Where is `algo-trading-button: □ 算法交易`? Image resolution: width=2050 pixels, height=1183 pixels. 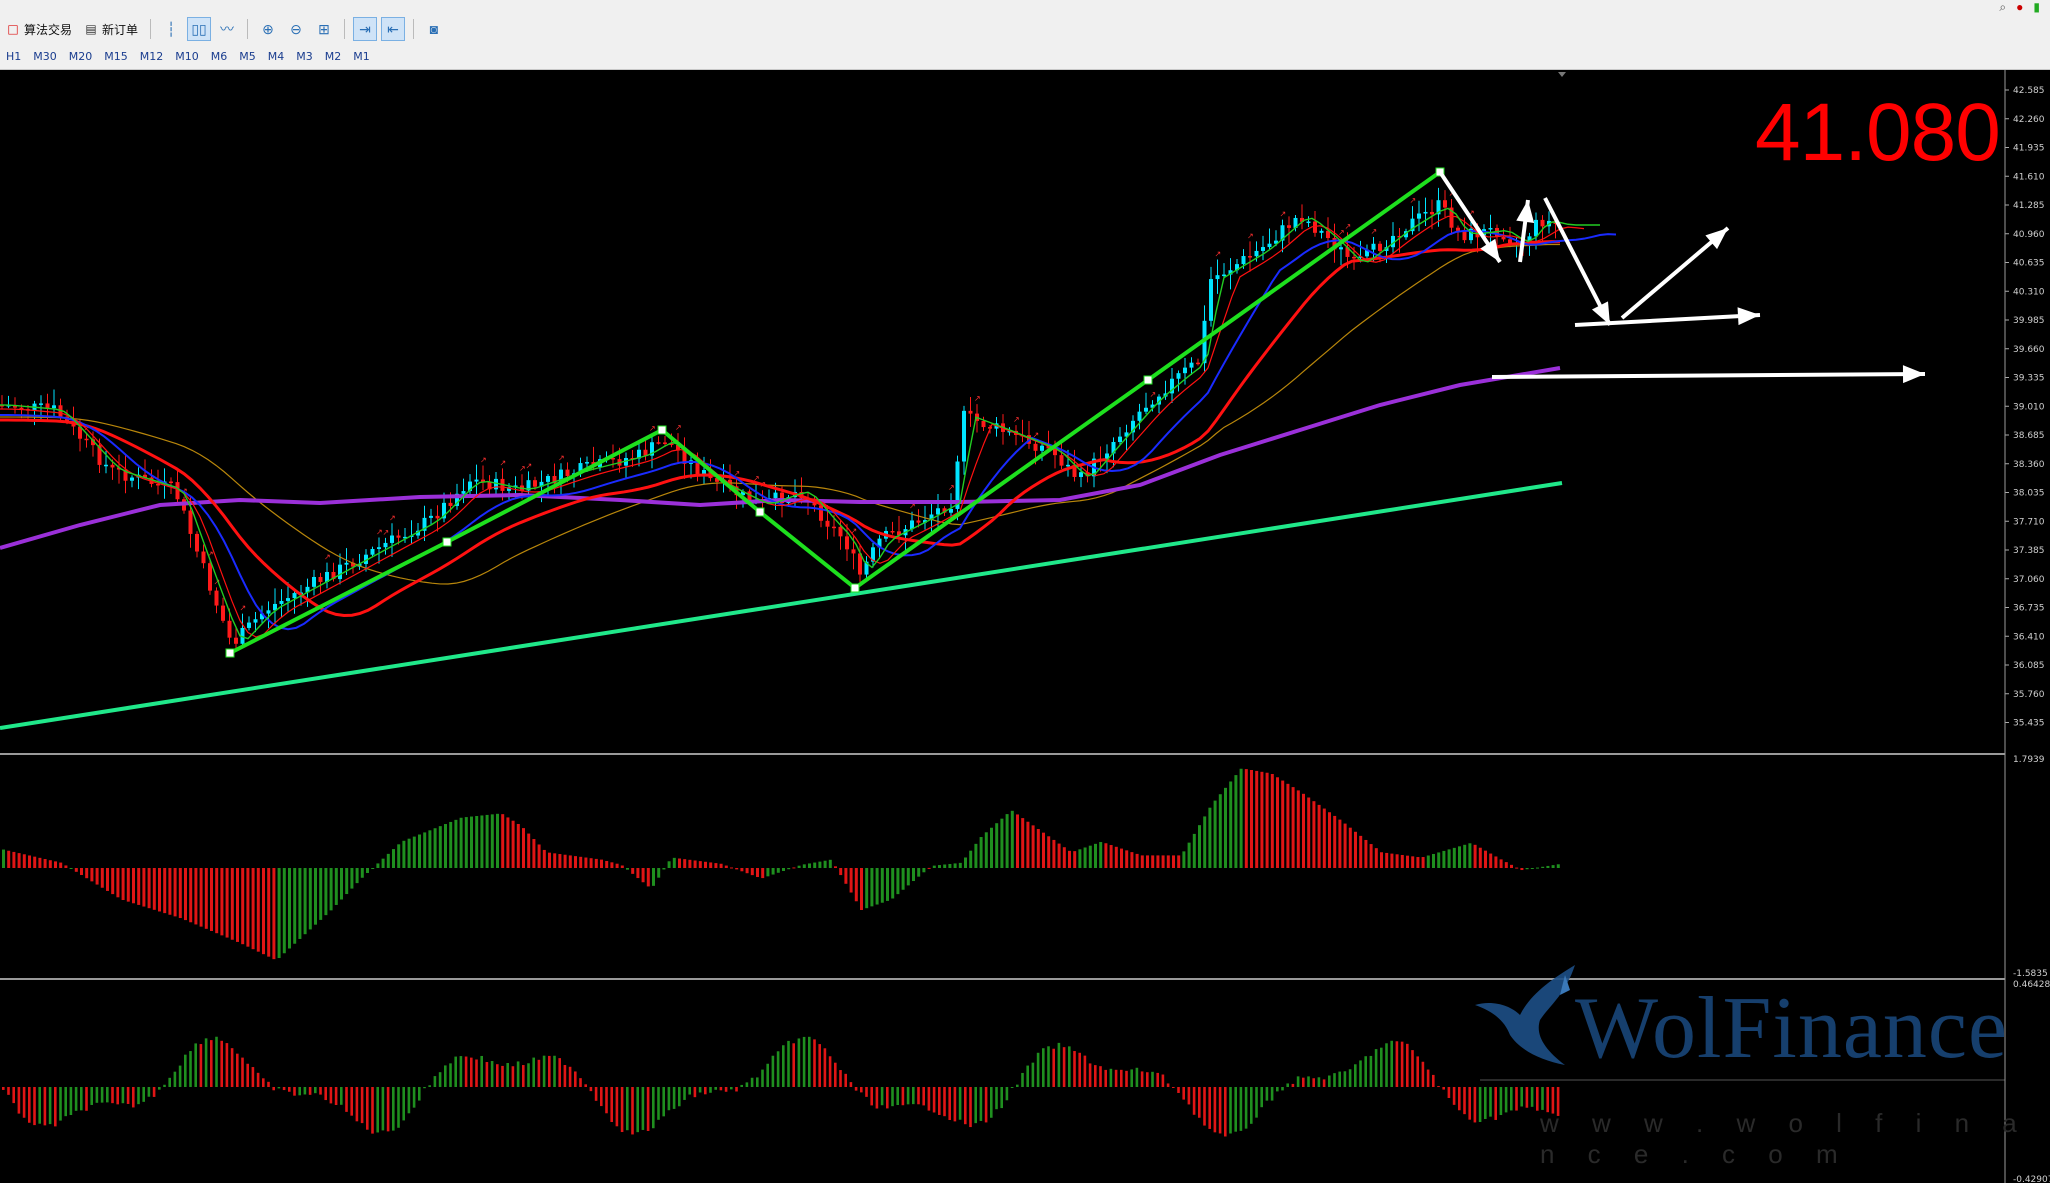
algo-trading-button: □ 算法交易 is located at coordinates (39, 29).